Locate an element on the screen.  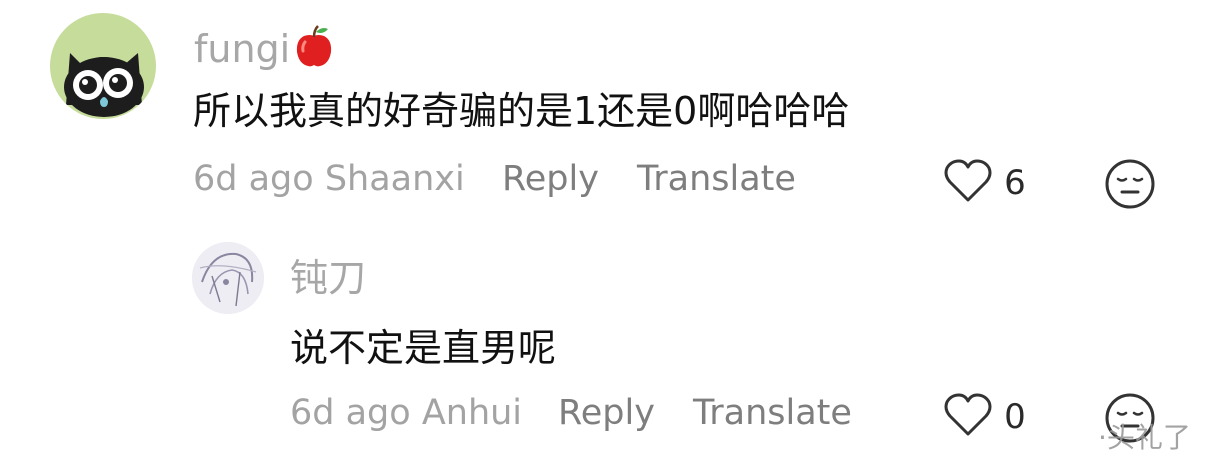
meh-face-icon is located at coordinates (1130, 186).